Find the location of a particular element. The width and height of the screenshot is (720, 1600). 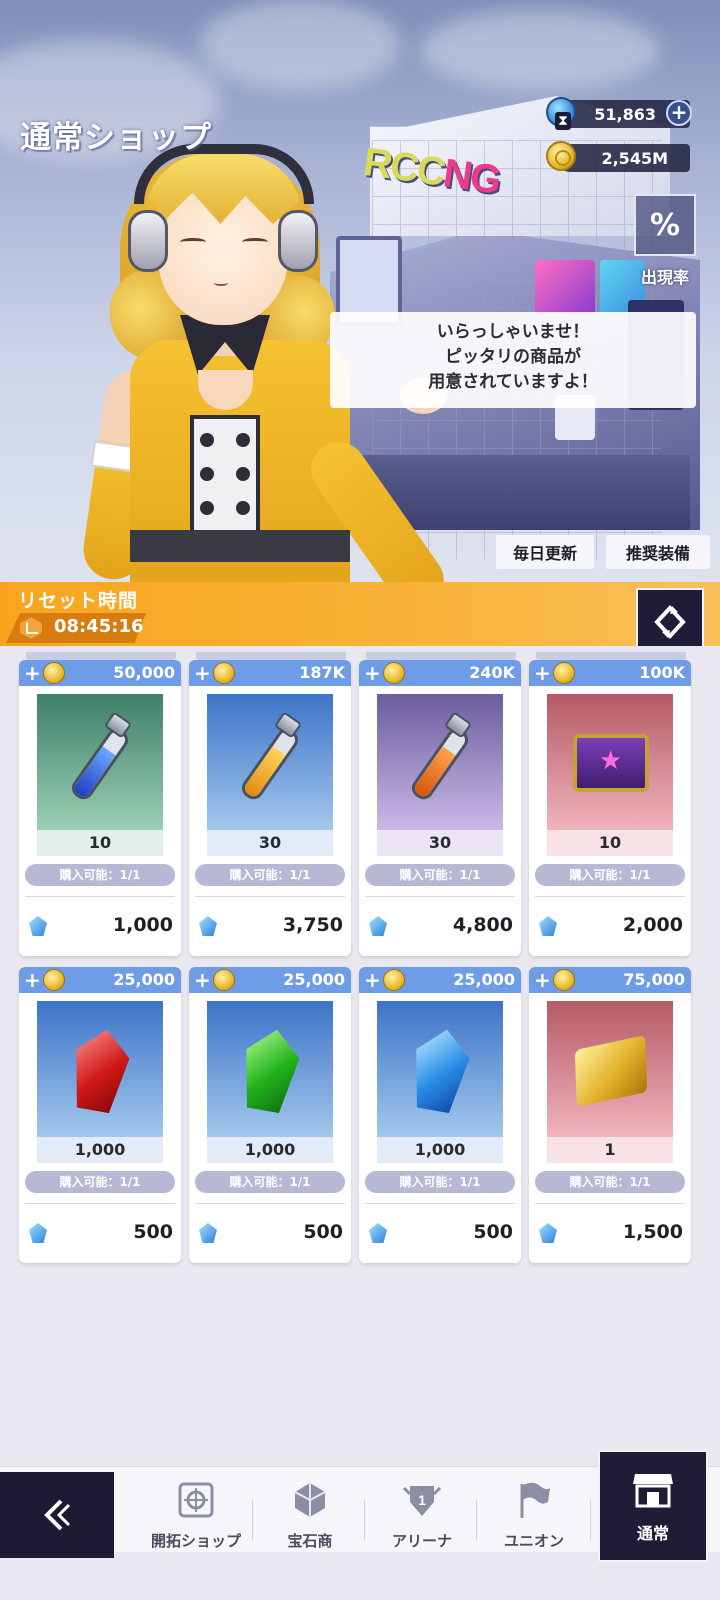

gold-price: 75,000 is located at coordinates (654, 979).